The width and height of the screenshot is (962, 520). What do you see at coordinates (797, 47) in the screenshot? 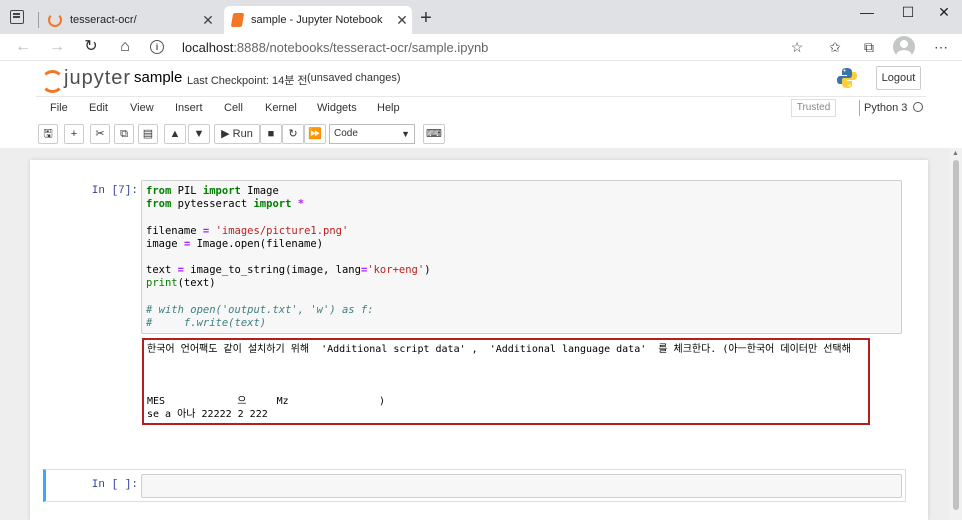
I see `add-favorite-icon: ☆` at bounding box center [797, 47].